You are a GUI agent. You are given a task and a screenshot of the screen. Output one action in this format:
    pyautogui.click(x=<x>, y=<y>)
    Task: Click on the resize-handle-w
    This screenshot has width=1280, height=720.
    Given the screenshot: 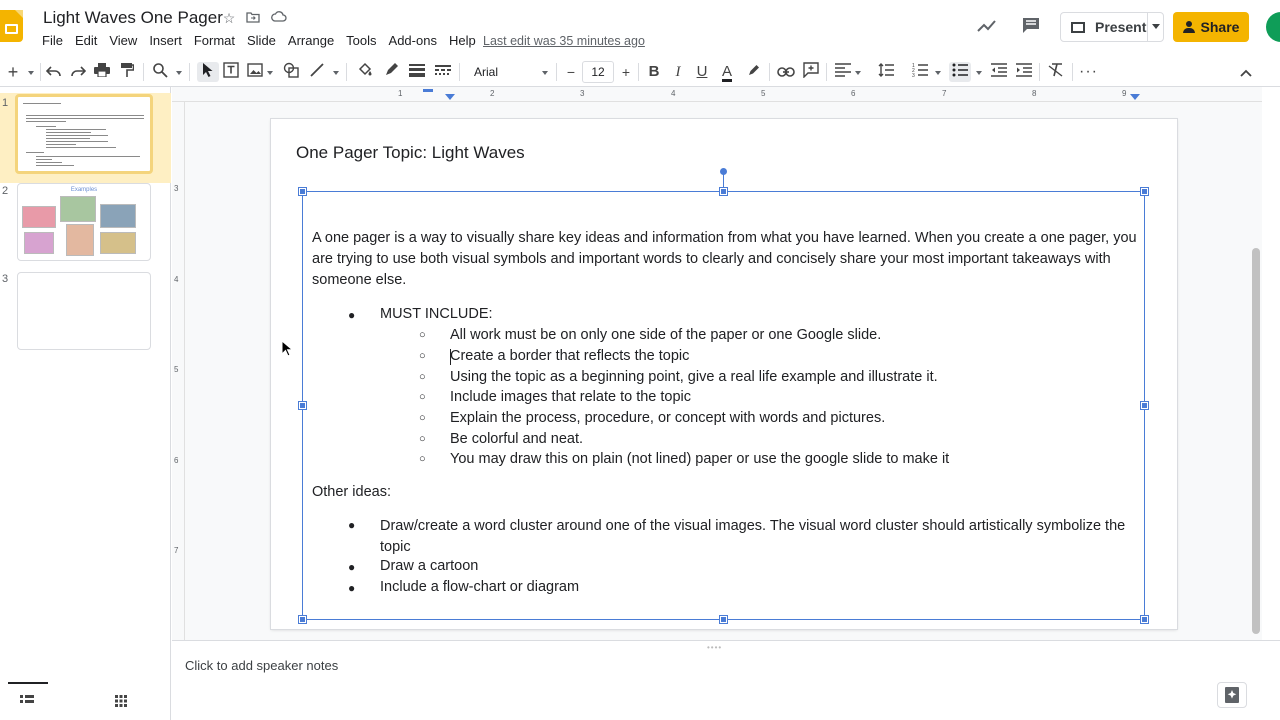 What is the action you would take?
    pyautogui.click(x=302, y=405)
    